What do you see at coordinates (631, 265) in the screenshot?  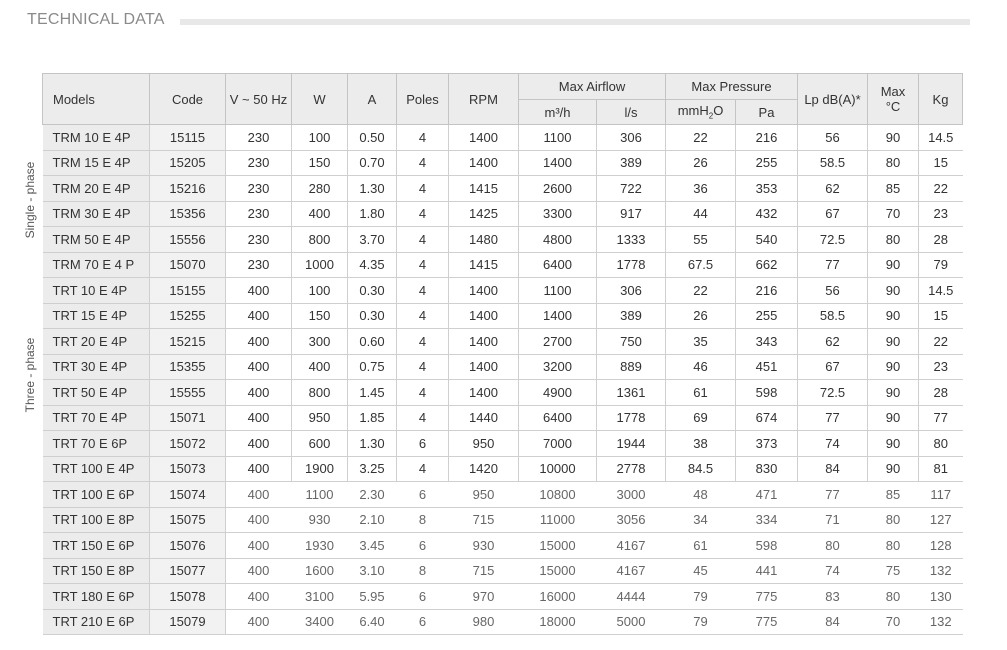 I see `cell-airflow-ls: 1778` at bounding box center [631, 265].